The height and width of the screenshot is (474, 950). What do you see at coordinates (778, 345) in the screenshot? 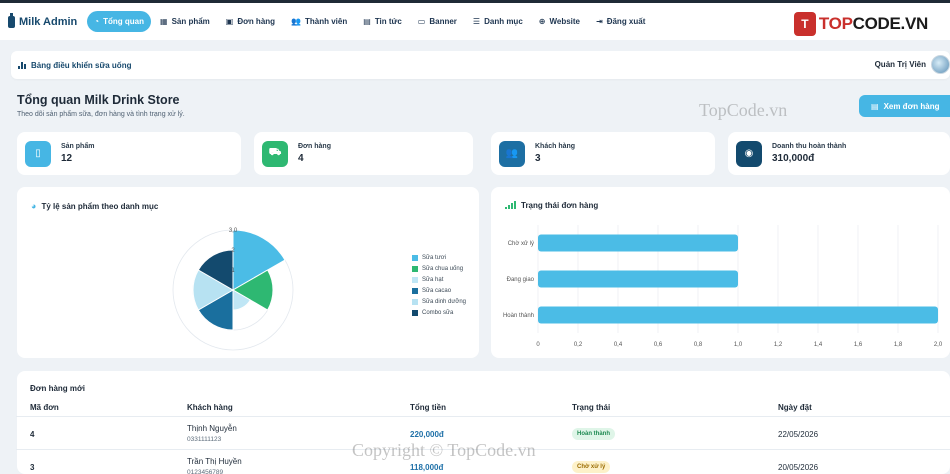
I see `x-tick-label: 1,2` at bounding box center [778, 345].